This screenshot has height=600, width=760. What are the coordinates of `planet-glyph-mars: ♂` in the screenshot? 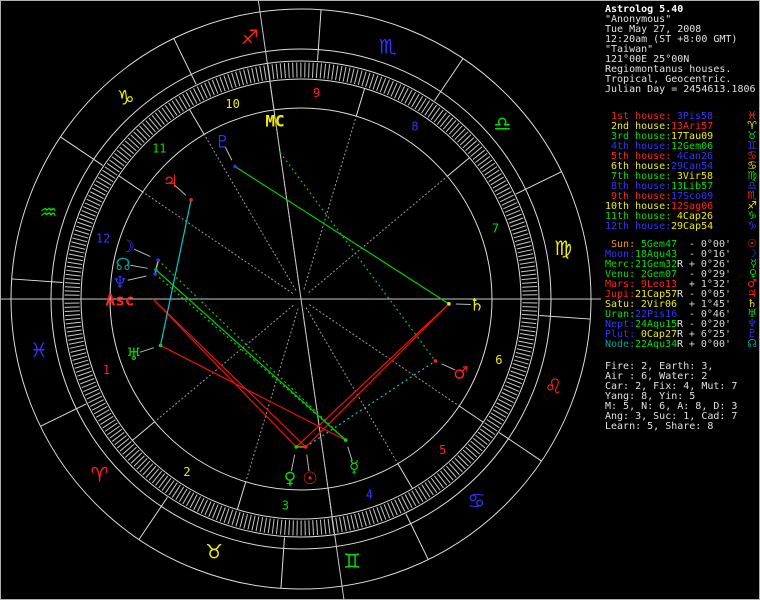 It's located at (460, 374).